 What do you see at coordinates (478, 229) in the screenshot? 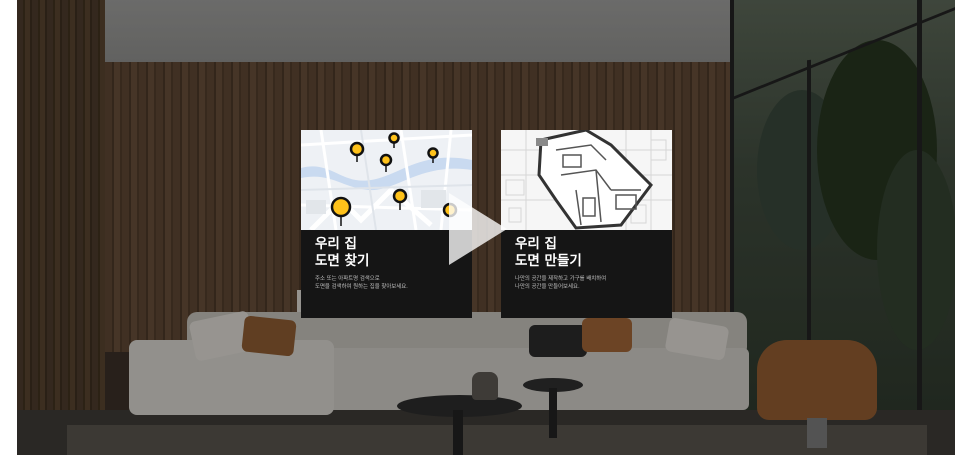
I see `play-icon` at bounding box center [478, 229].